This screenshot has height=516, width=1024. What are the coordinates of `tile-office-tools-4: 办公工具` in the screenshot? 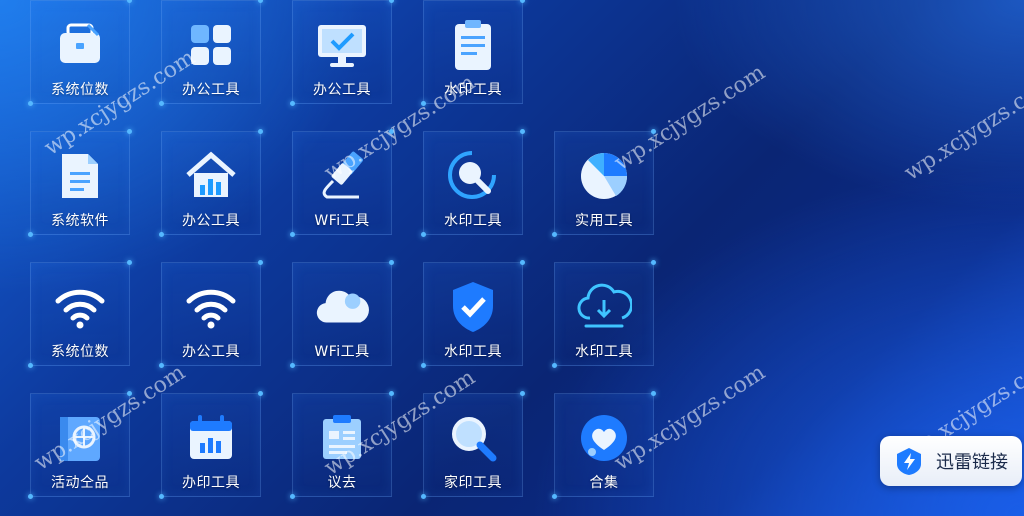 It's located at (211, 314).